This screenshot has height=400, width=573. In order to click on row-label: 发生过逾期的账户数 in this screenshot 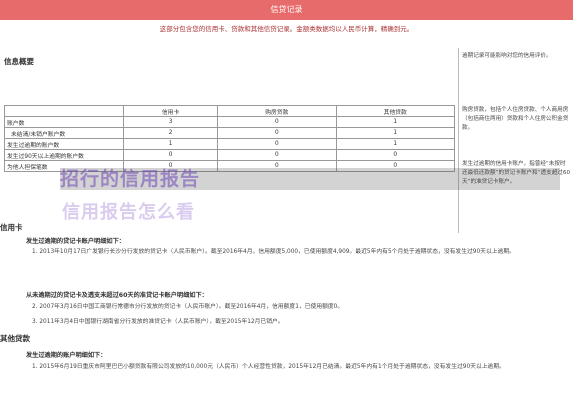, I will do `click(64, 144)`.